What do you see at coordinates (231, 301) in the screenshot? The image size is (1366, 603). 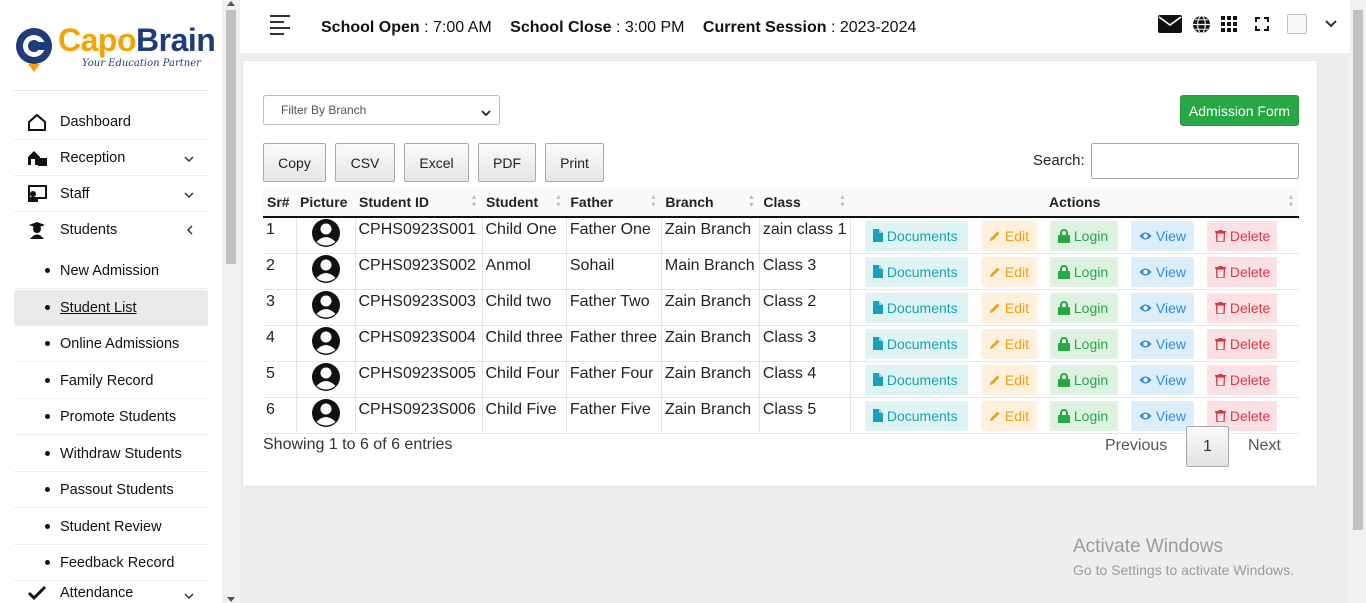 I see `sidebar-scrollbar` at bounding box center [231, 301].